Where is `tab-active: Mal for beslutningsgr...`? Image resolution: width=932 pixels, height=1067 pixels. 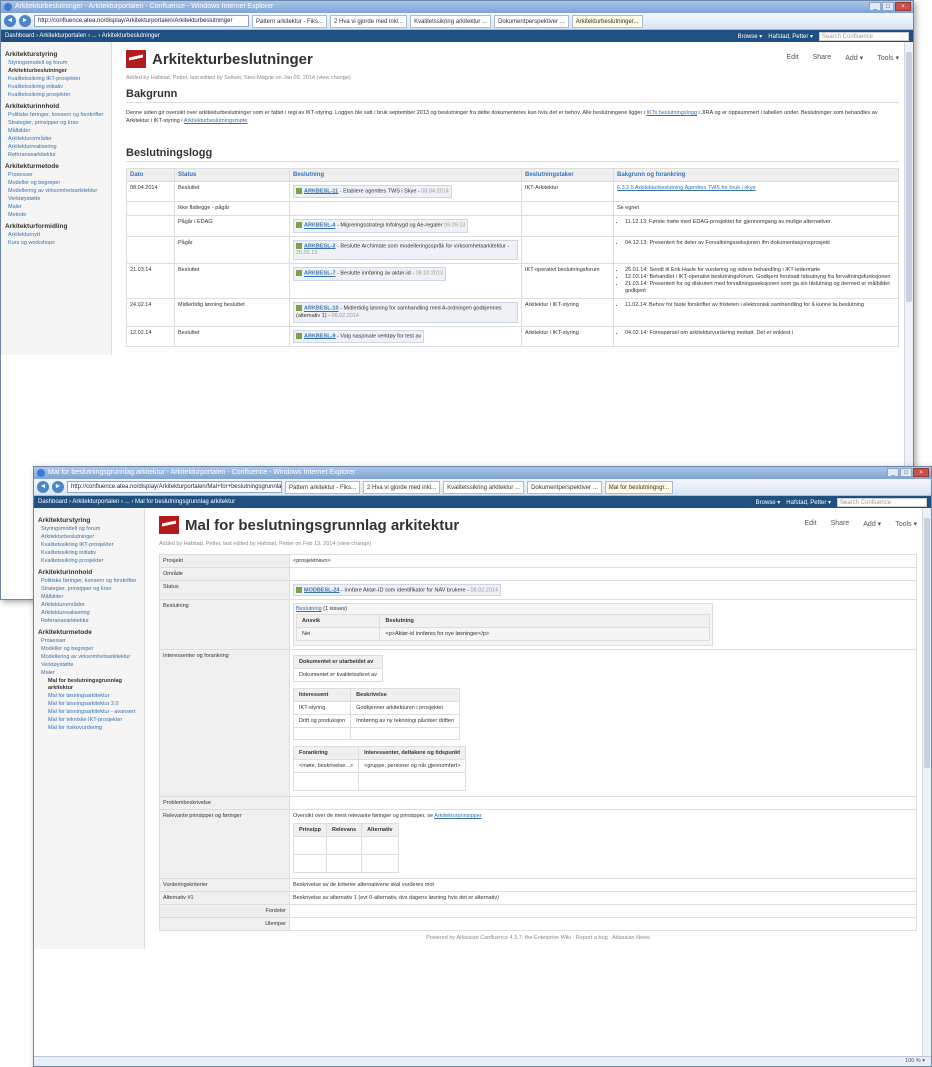 tab-active: Mal for beslutningsgr... is located at coordinates (639, 487).